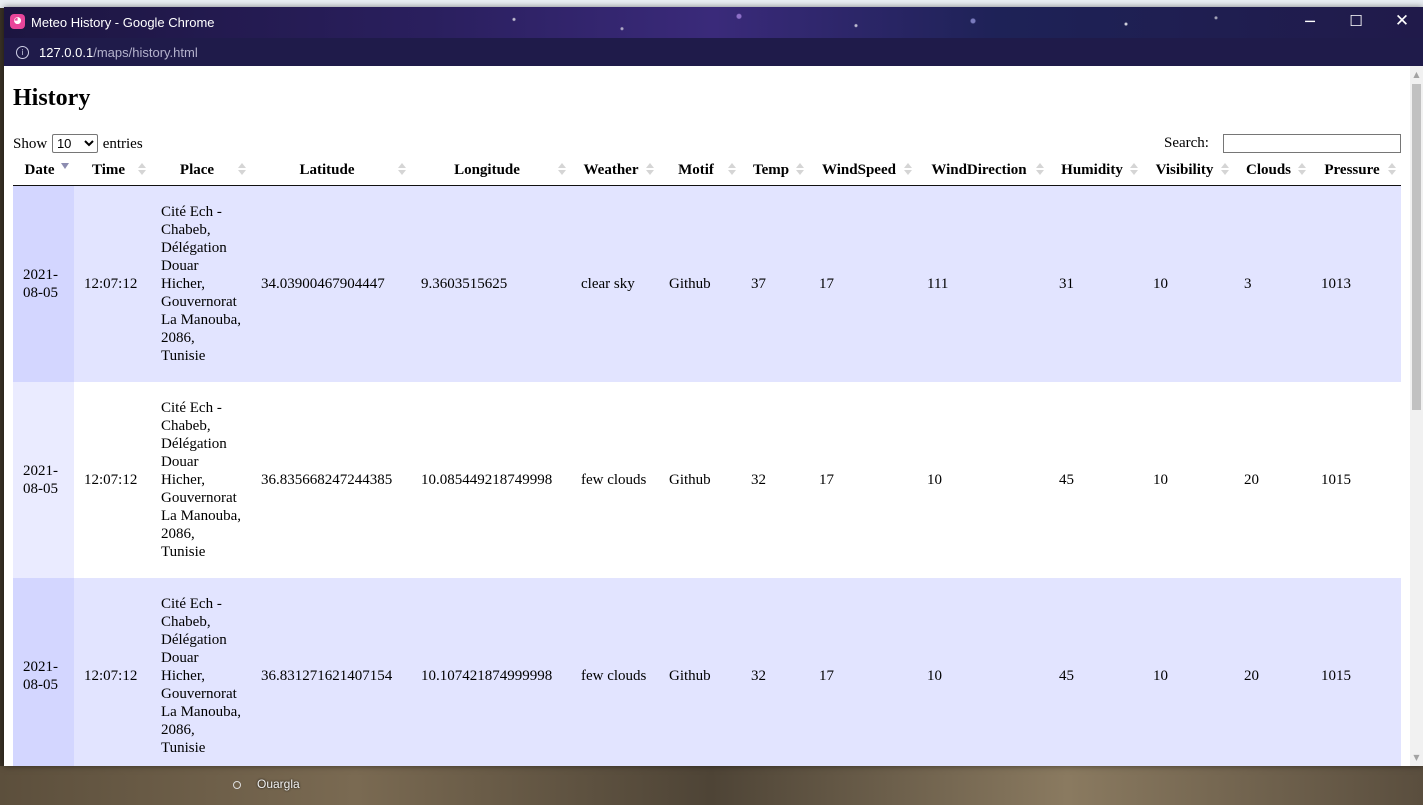 The image size is (1423, 805). Describe the element at coordinates (1356, 283) in the screenshot. I see `cell-pressure: 1013` at that location.